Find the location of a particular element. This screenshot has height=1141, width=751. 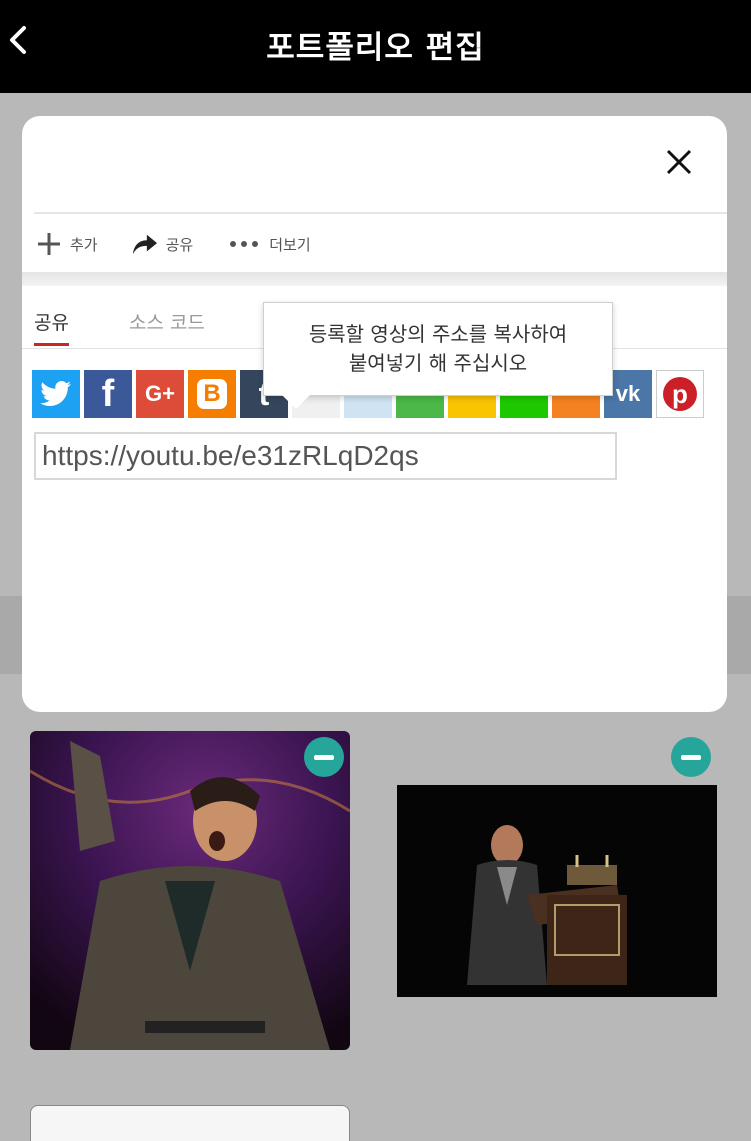

share-button: 공유 is located at coordinates (163, 244).